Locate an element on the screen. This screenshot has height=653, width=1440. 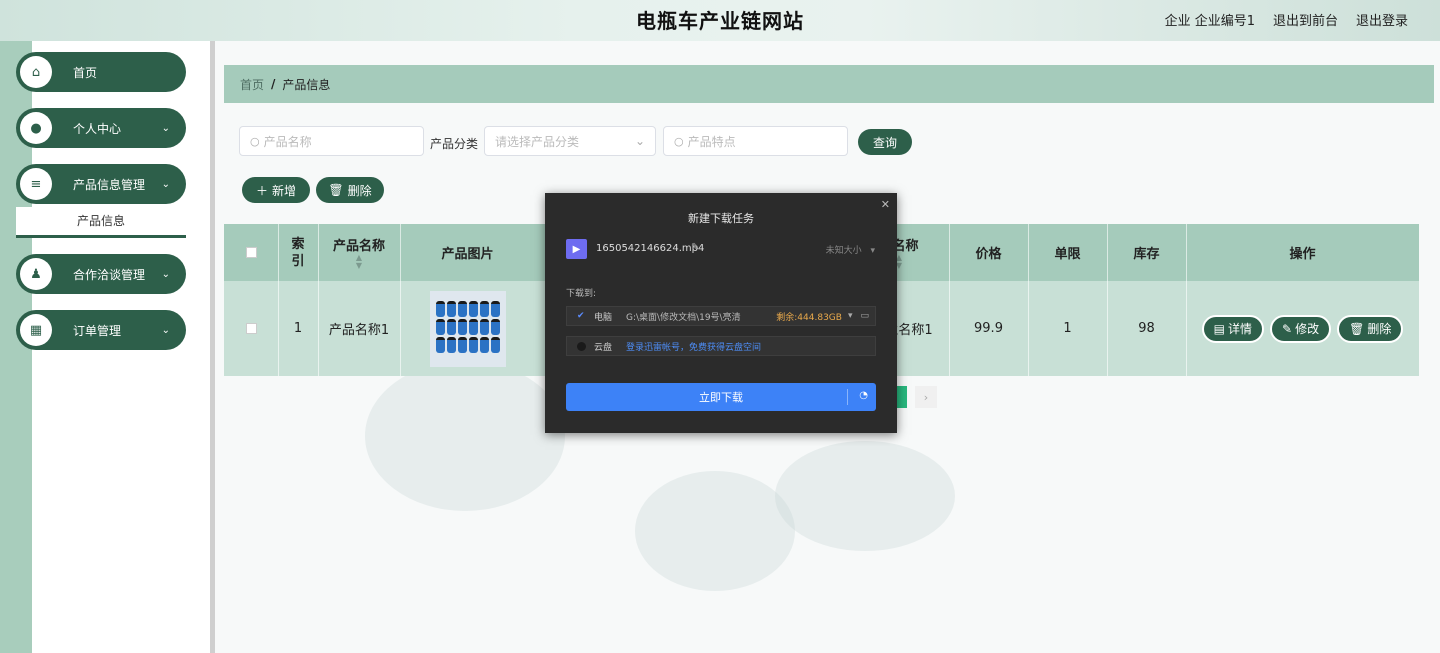
select-all-cell is located at coordinates (251, 252).